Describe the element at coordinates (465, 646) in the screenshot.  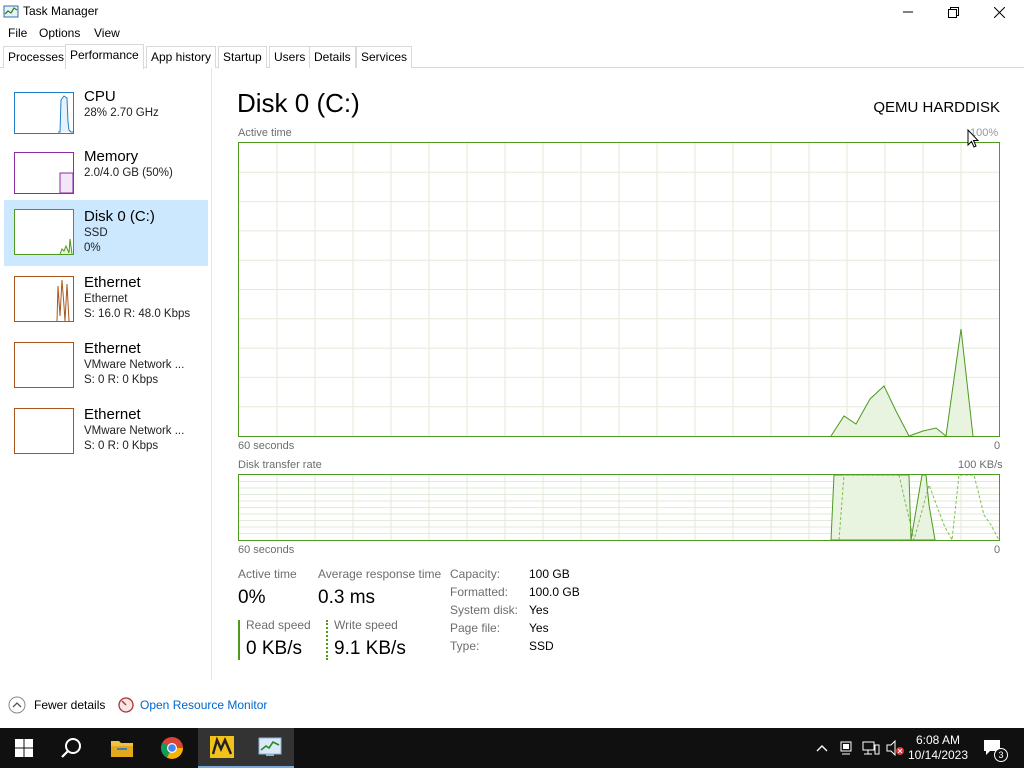
I see `type-label: Type:` at that location.